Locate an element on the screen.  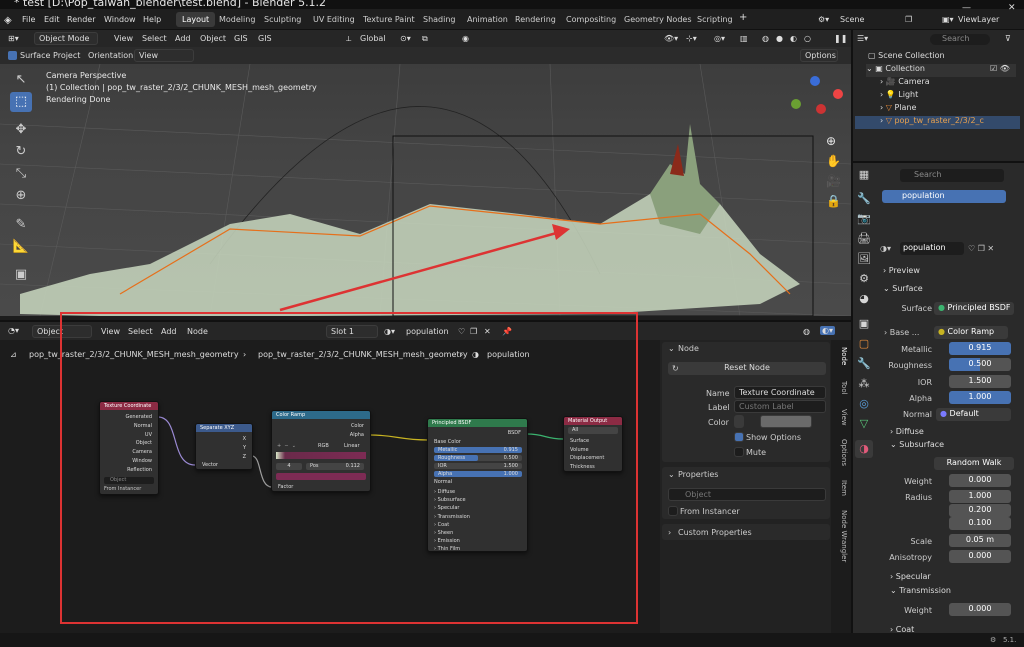
tool-props-icon: 🔧 is located at coordinates (864, 199).